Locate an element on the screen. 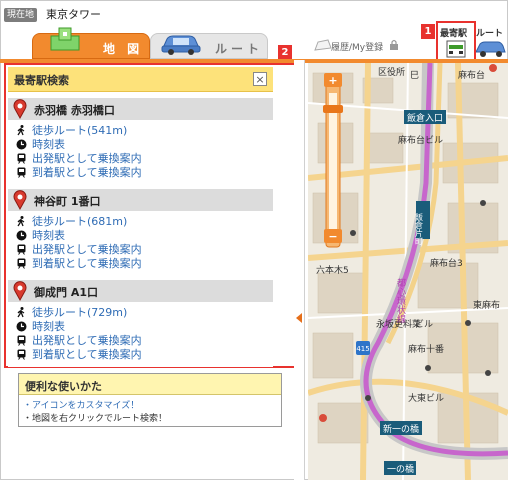 The image size is (508, 480). walk-route-text: 徒歩ルート(681m) is located at coordinates (79, 221).